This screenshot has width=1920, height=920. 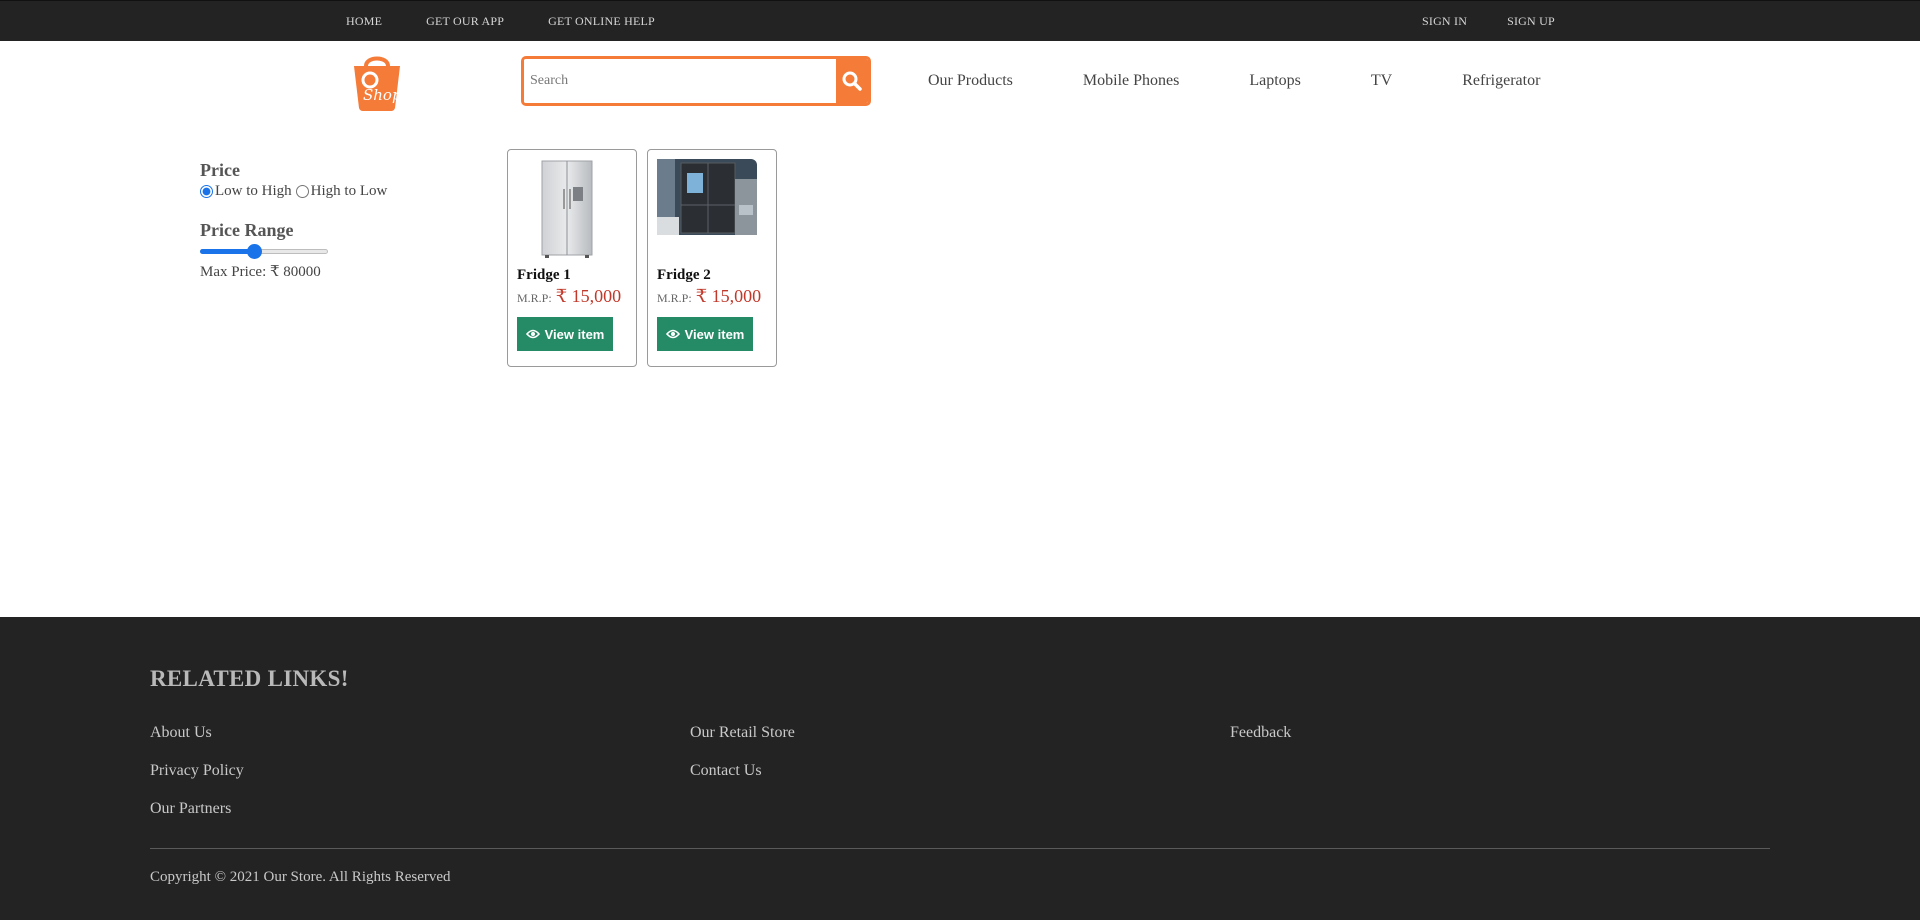 I want to click on nav-laptops: Laptops, so click(x=1275, y=81).